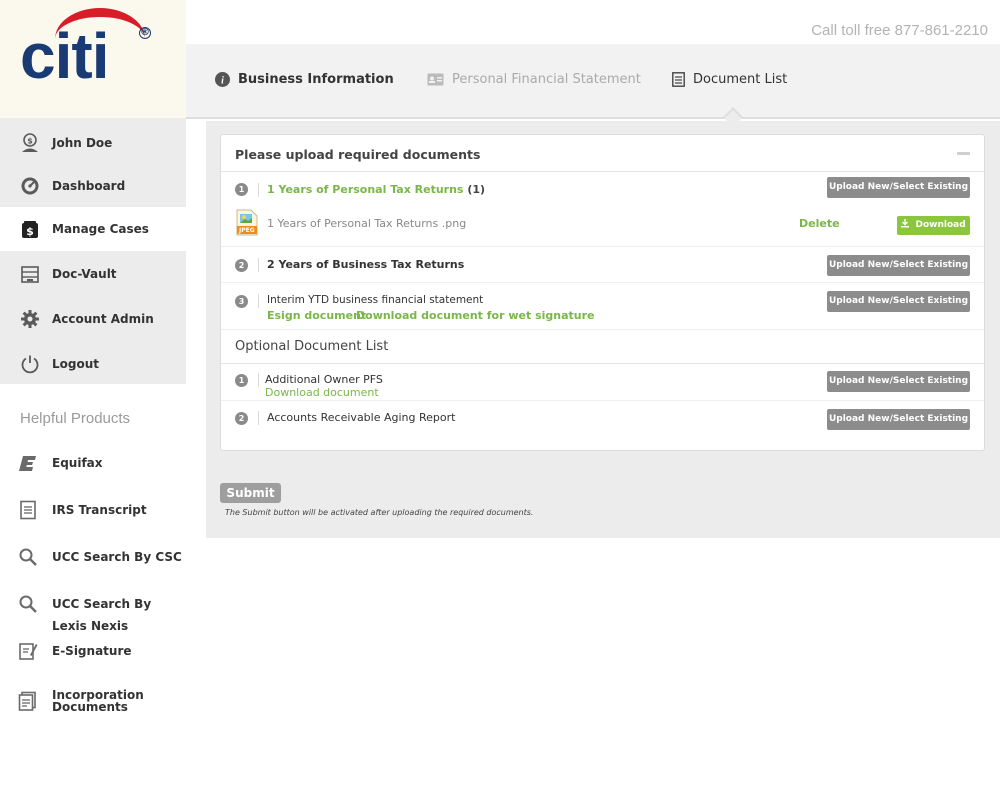 The width and height of the screenshot is (1000, 802). I want to click on tab-label: Business Information, so click(316, 79).